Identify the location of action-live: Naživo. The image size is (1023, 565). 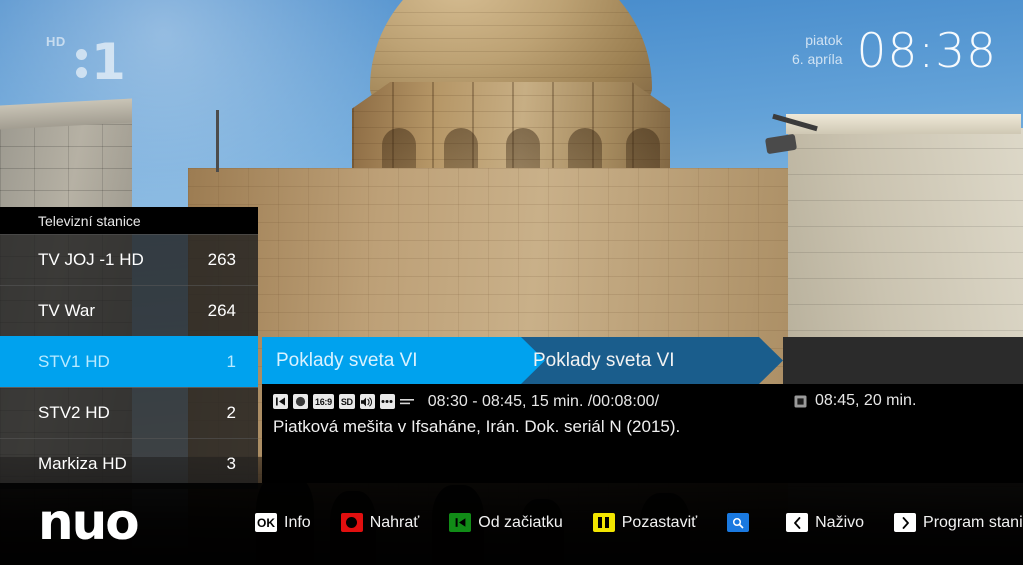
(825, 522).